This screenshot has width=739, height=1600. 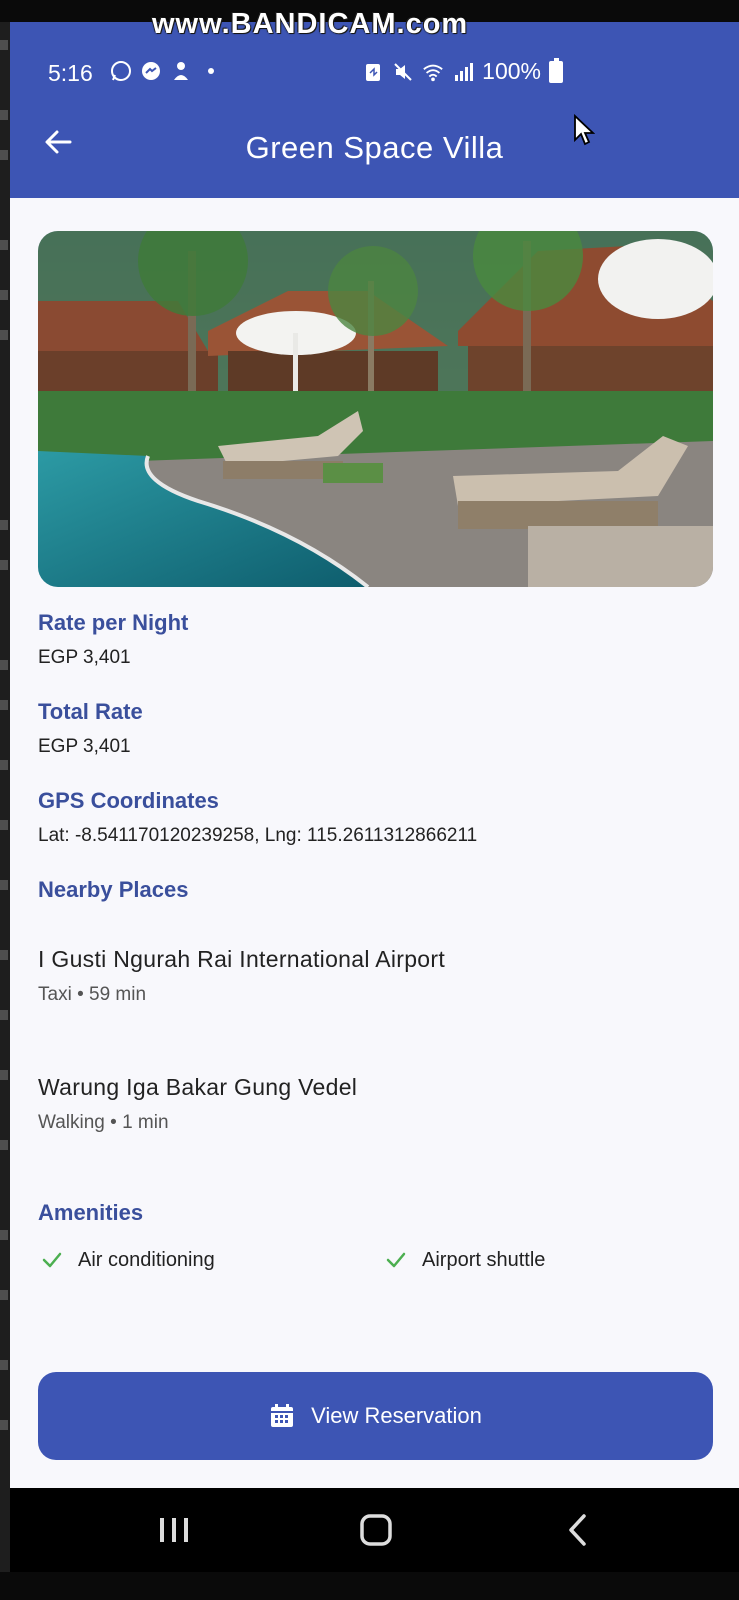 What do you see at coordinates (396, 1415) in the screenshot?
I see `view-reservation-label: View Reservation` at bounding box center [396, 1415].